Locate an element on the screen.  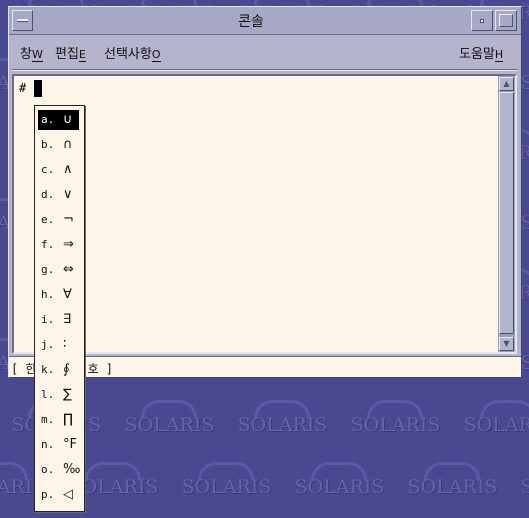
menu-options: 선택사항O is located at coordinates (132, 52).